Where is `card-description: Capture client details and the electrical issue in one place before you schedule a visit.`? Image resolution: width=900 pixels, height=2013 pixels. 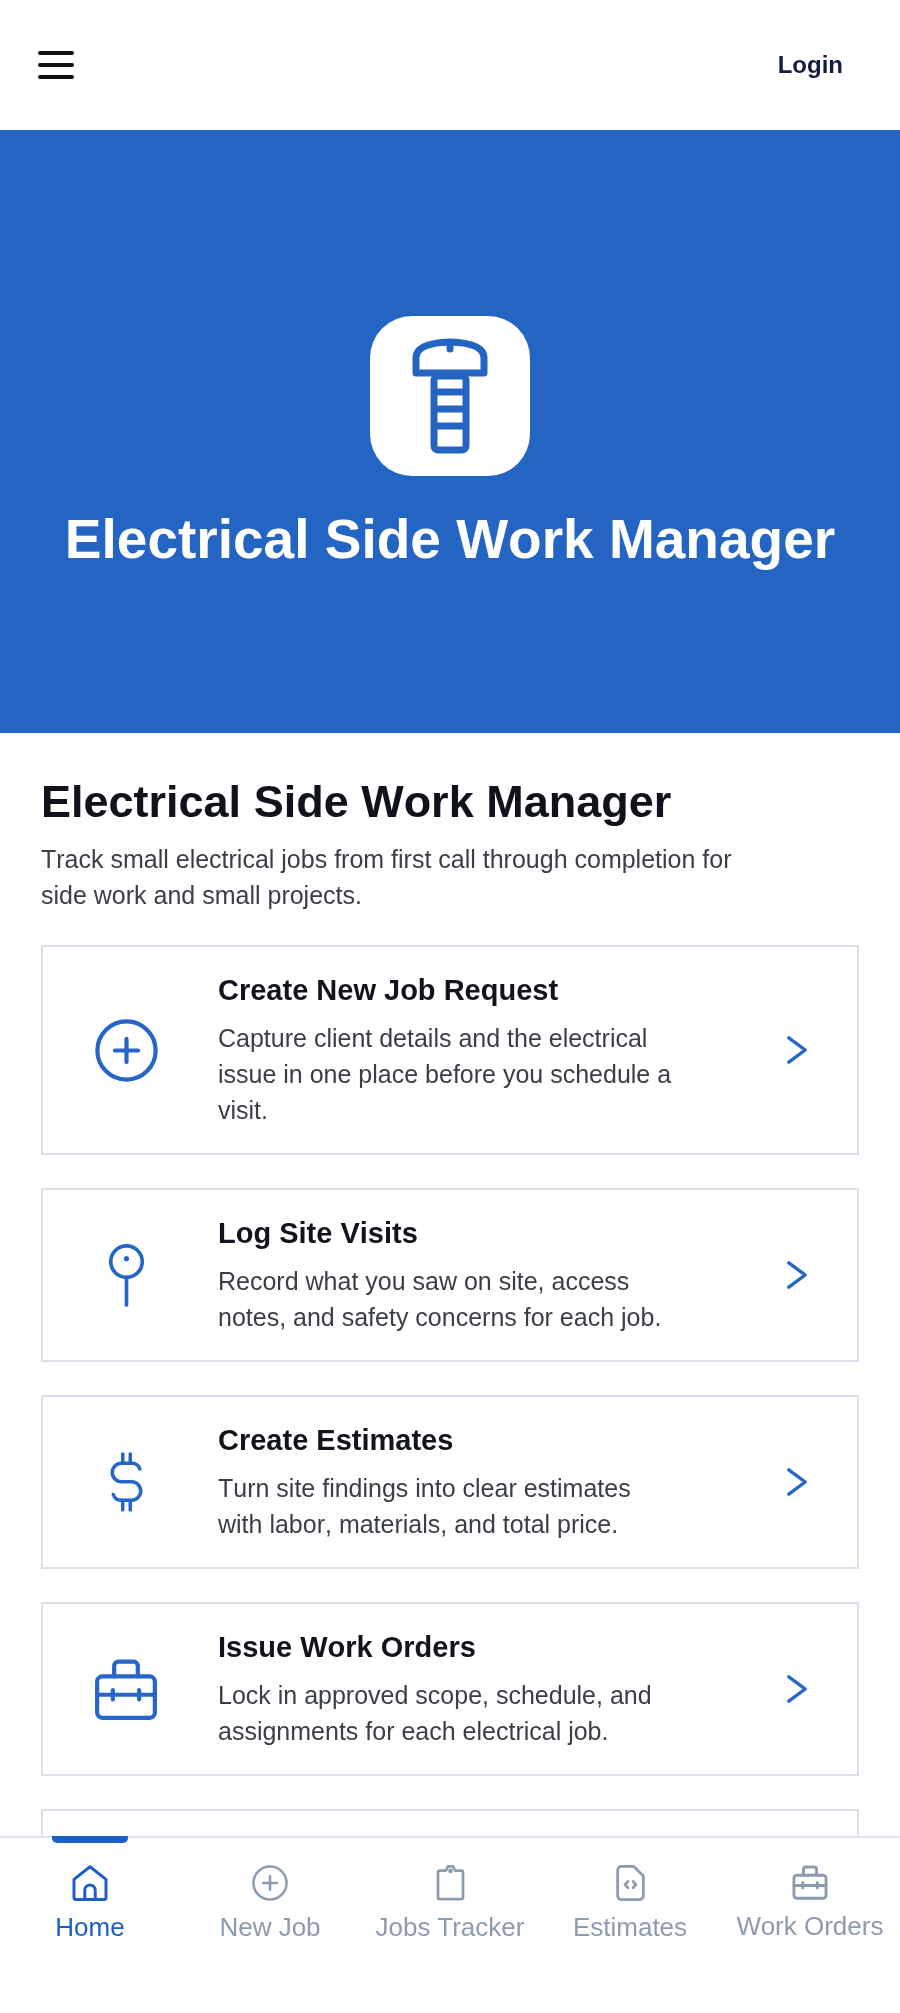
card-description: Capture client details and the electrical issue in one place before you schedule a visit. is located at coordinates (445, 1074).